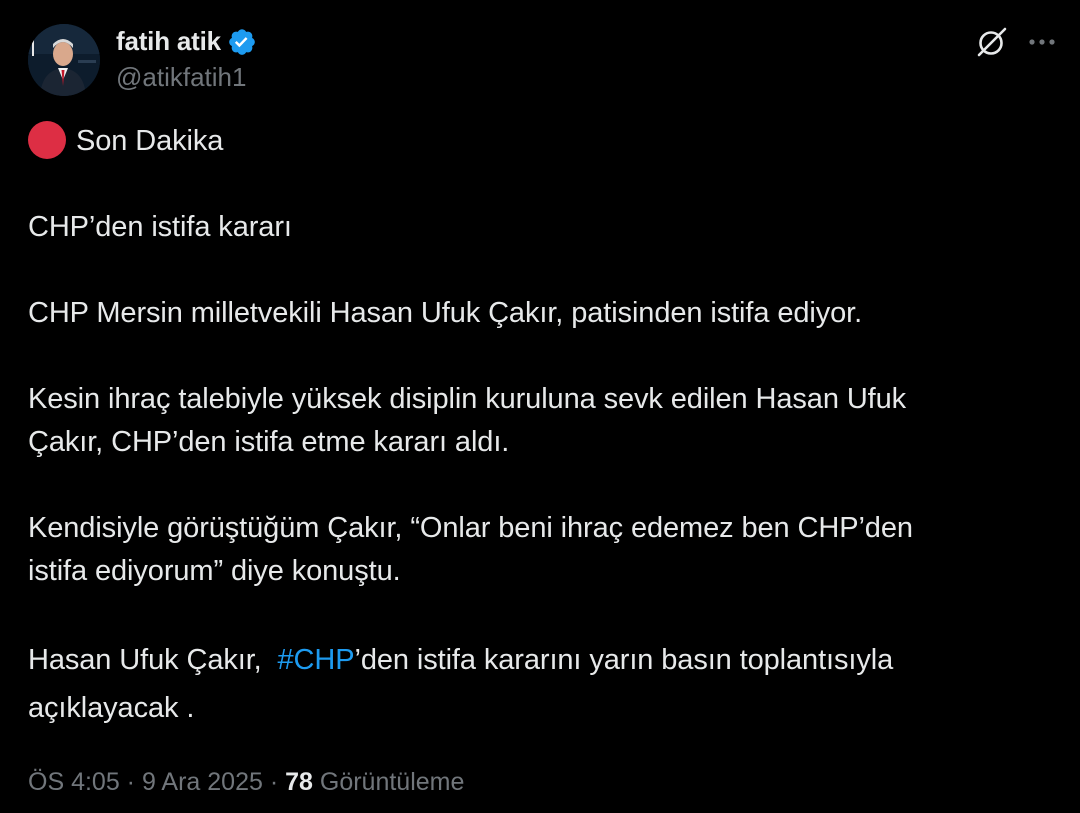 The image size is (1080, 813). I want to click on paragraph-4-prefix: Hasan Ufuk Çakır,, so click(153, 660).